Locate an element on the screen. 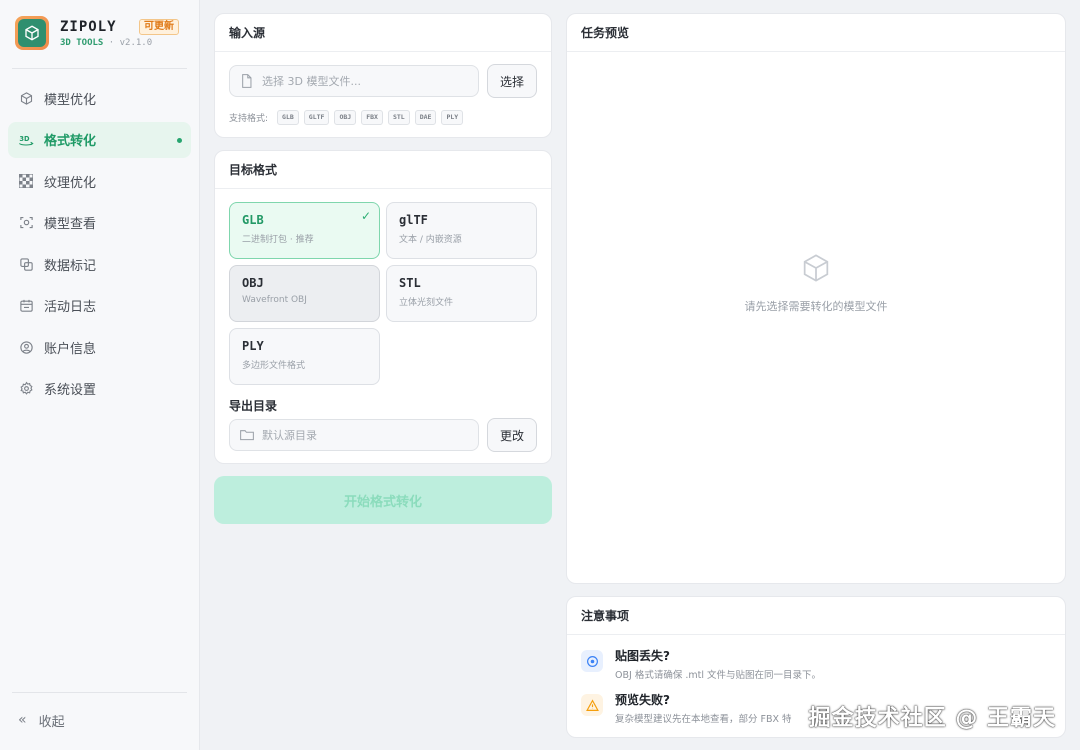 The width and height of the screenshot is (1080, 750). format-chip: GLB is located at coordinates (288, 117).